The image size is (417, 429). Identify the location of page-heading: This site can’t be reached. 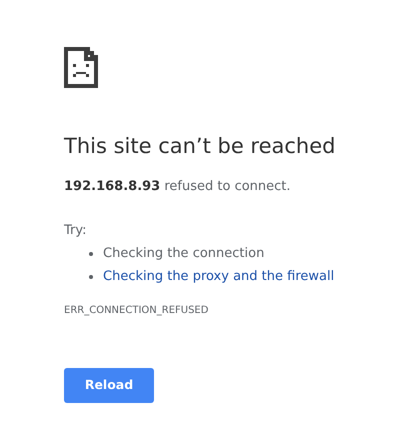
(200, 147).